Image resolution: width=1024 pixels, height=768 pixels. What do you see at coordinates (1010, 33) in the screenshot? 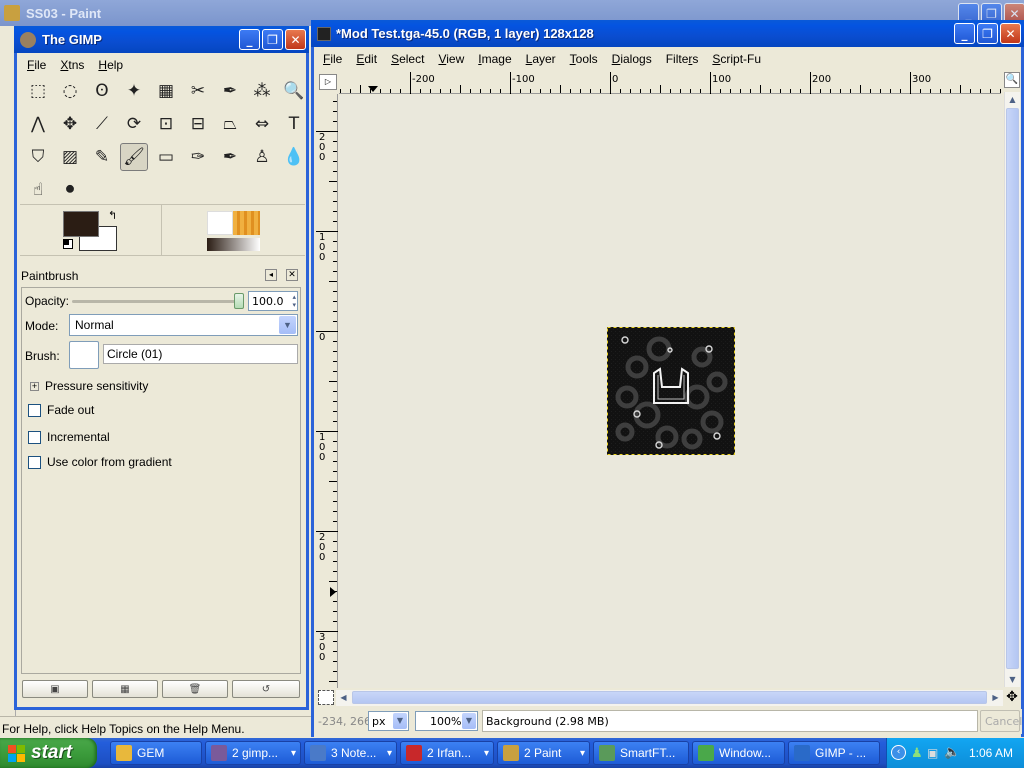
I see `image-close-button: ✕` at bounding box center [1010, 33].